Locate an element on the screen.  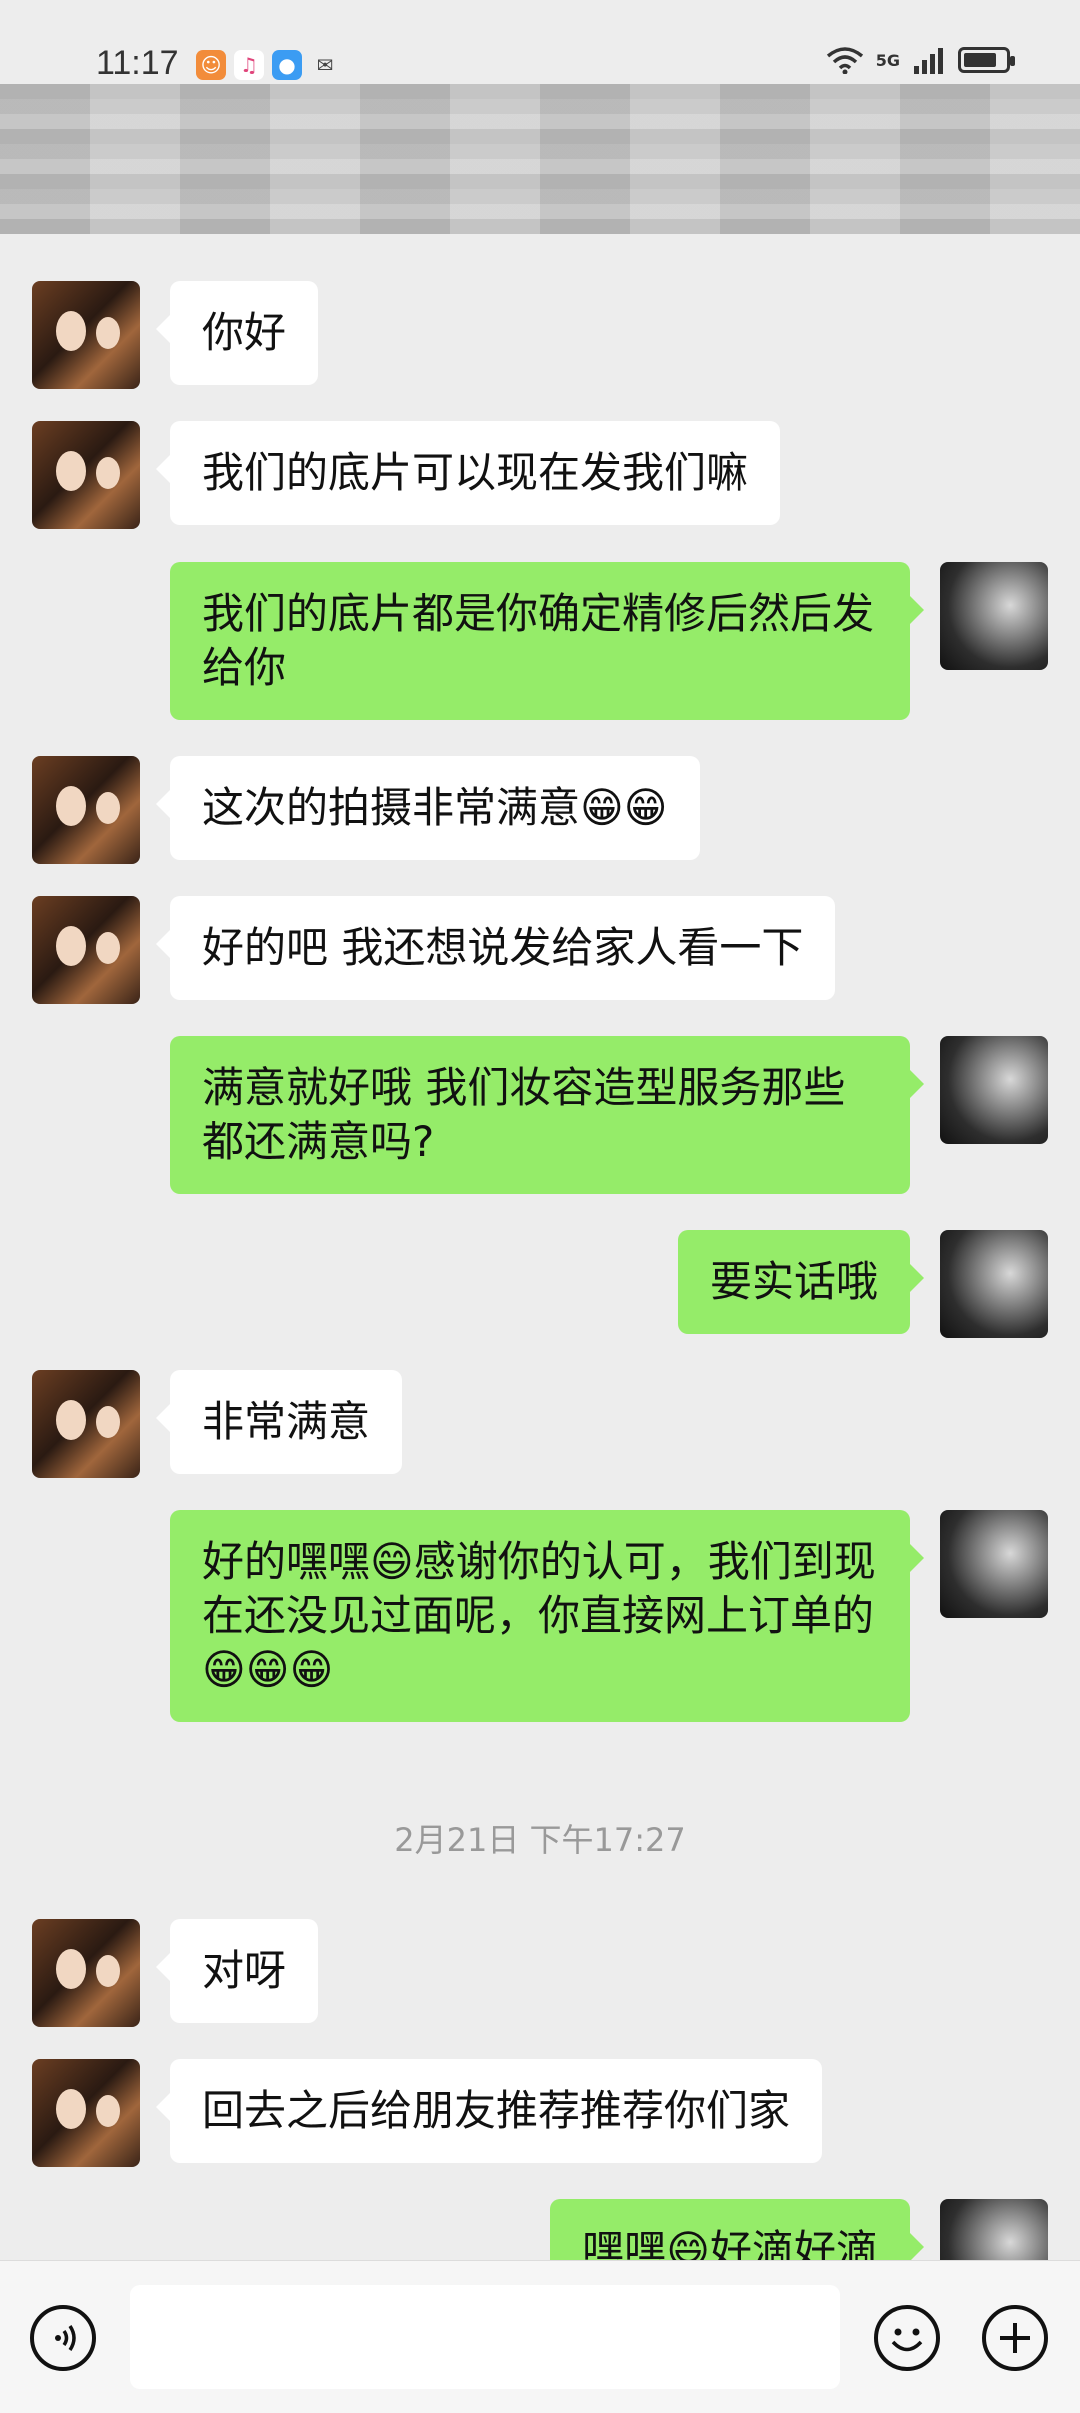
message-bubble: 满意就好哦 我们妆容造型服务那些都还满意吗? is located at coordinates (547, 1115).